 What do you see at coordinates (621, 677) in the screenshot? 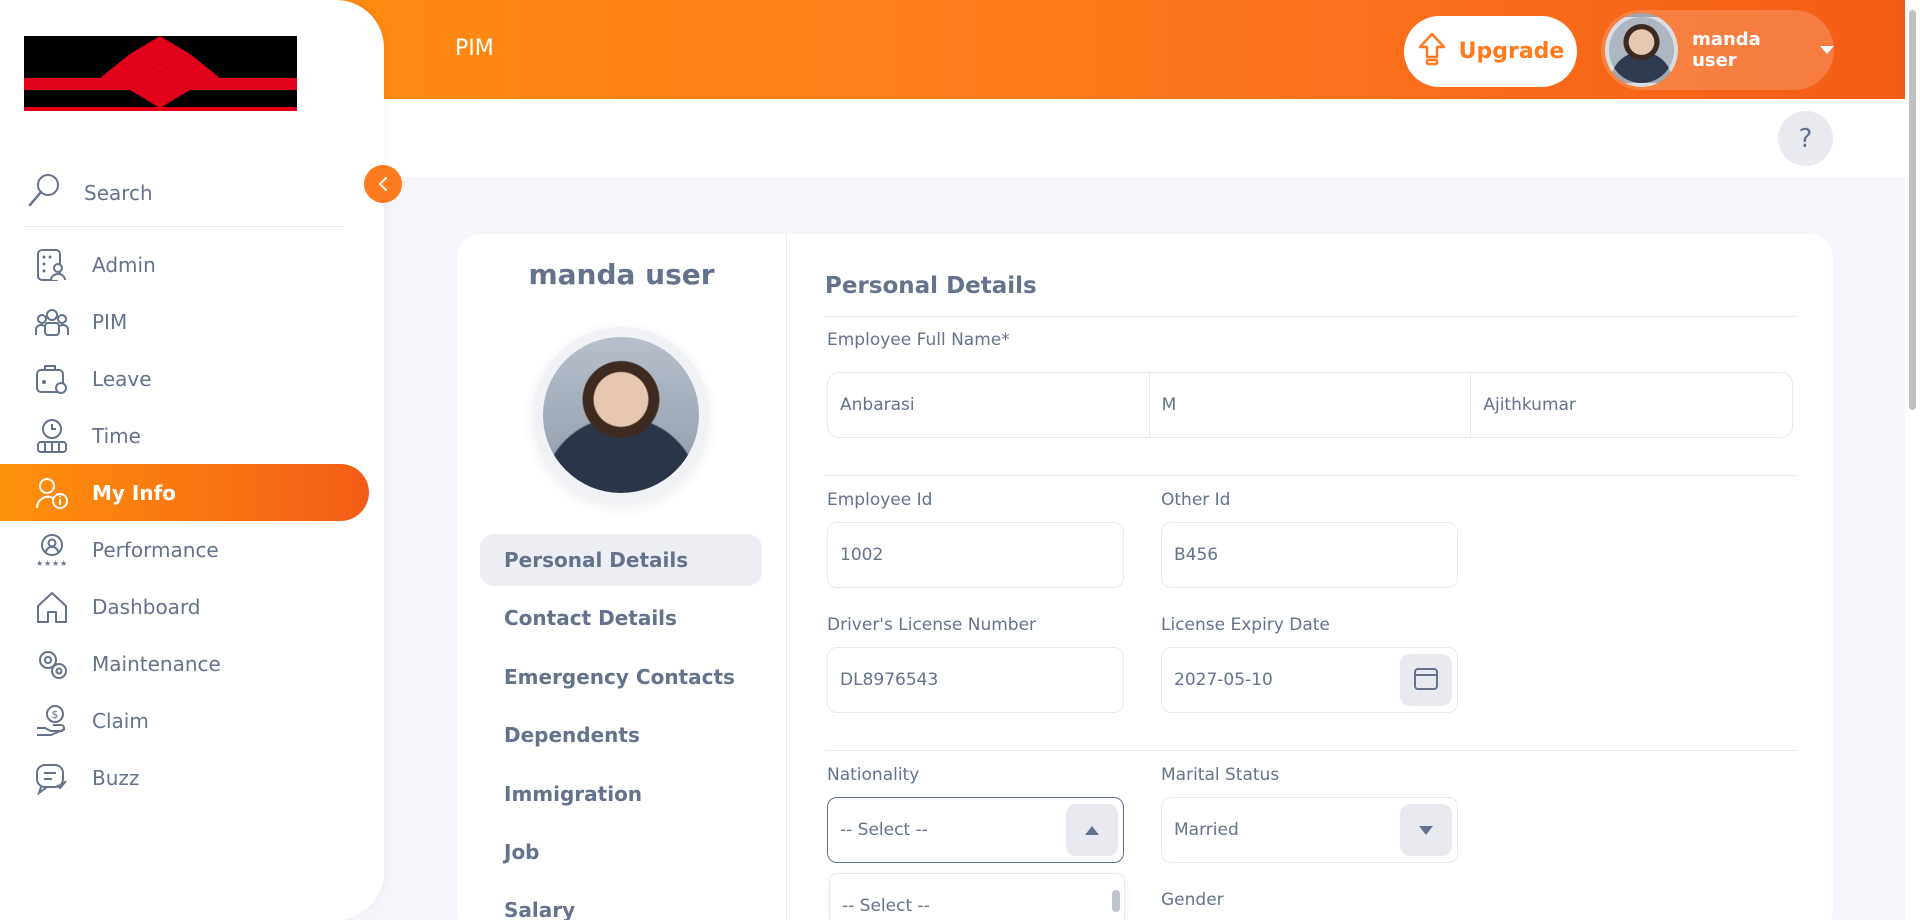
I see `tab-emergency-contacts: Emergency Contacts` at bounding box center [621, 677].